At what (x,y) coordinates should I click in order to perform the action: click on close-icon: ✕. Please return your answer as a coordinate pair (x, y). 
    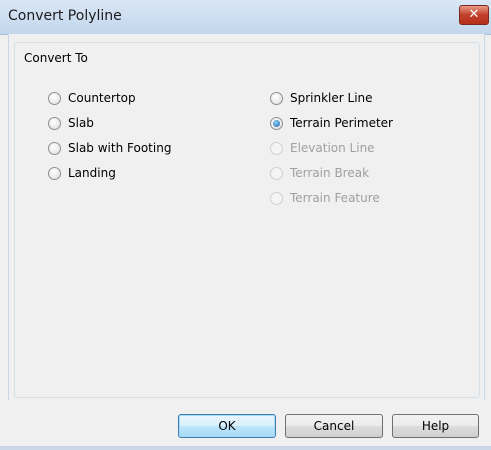
    Looking at the image, I should click on (474, 14).